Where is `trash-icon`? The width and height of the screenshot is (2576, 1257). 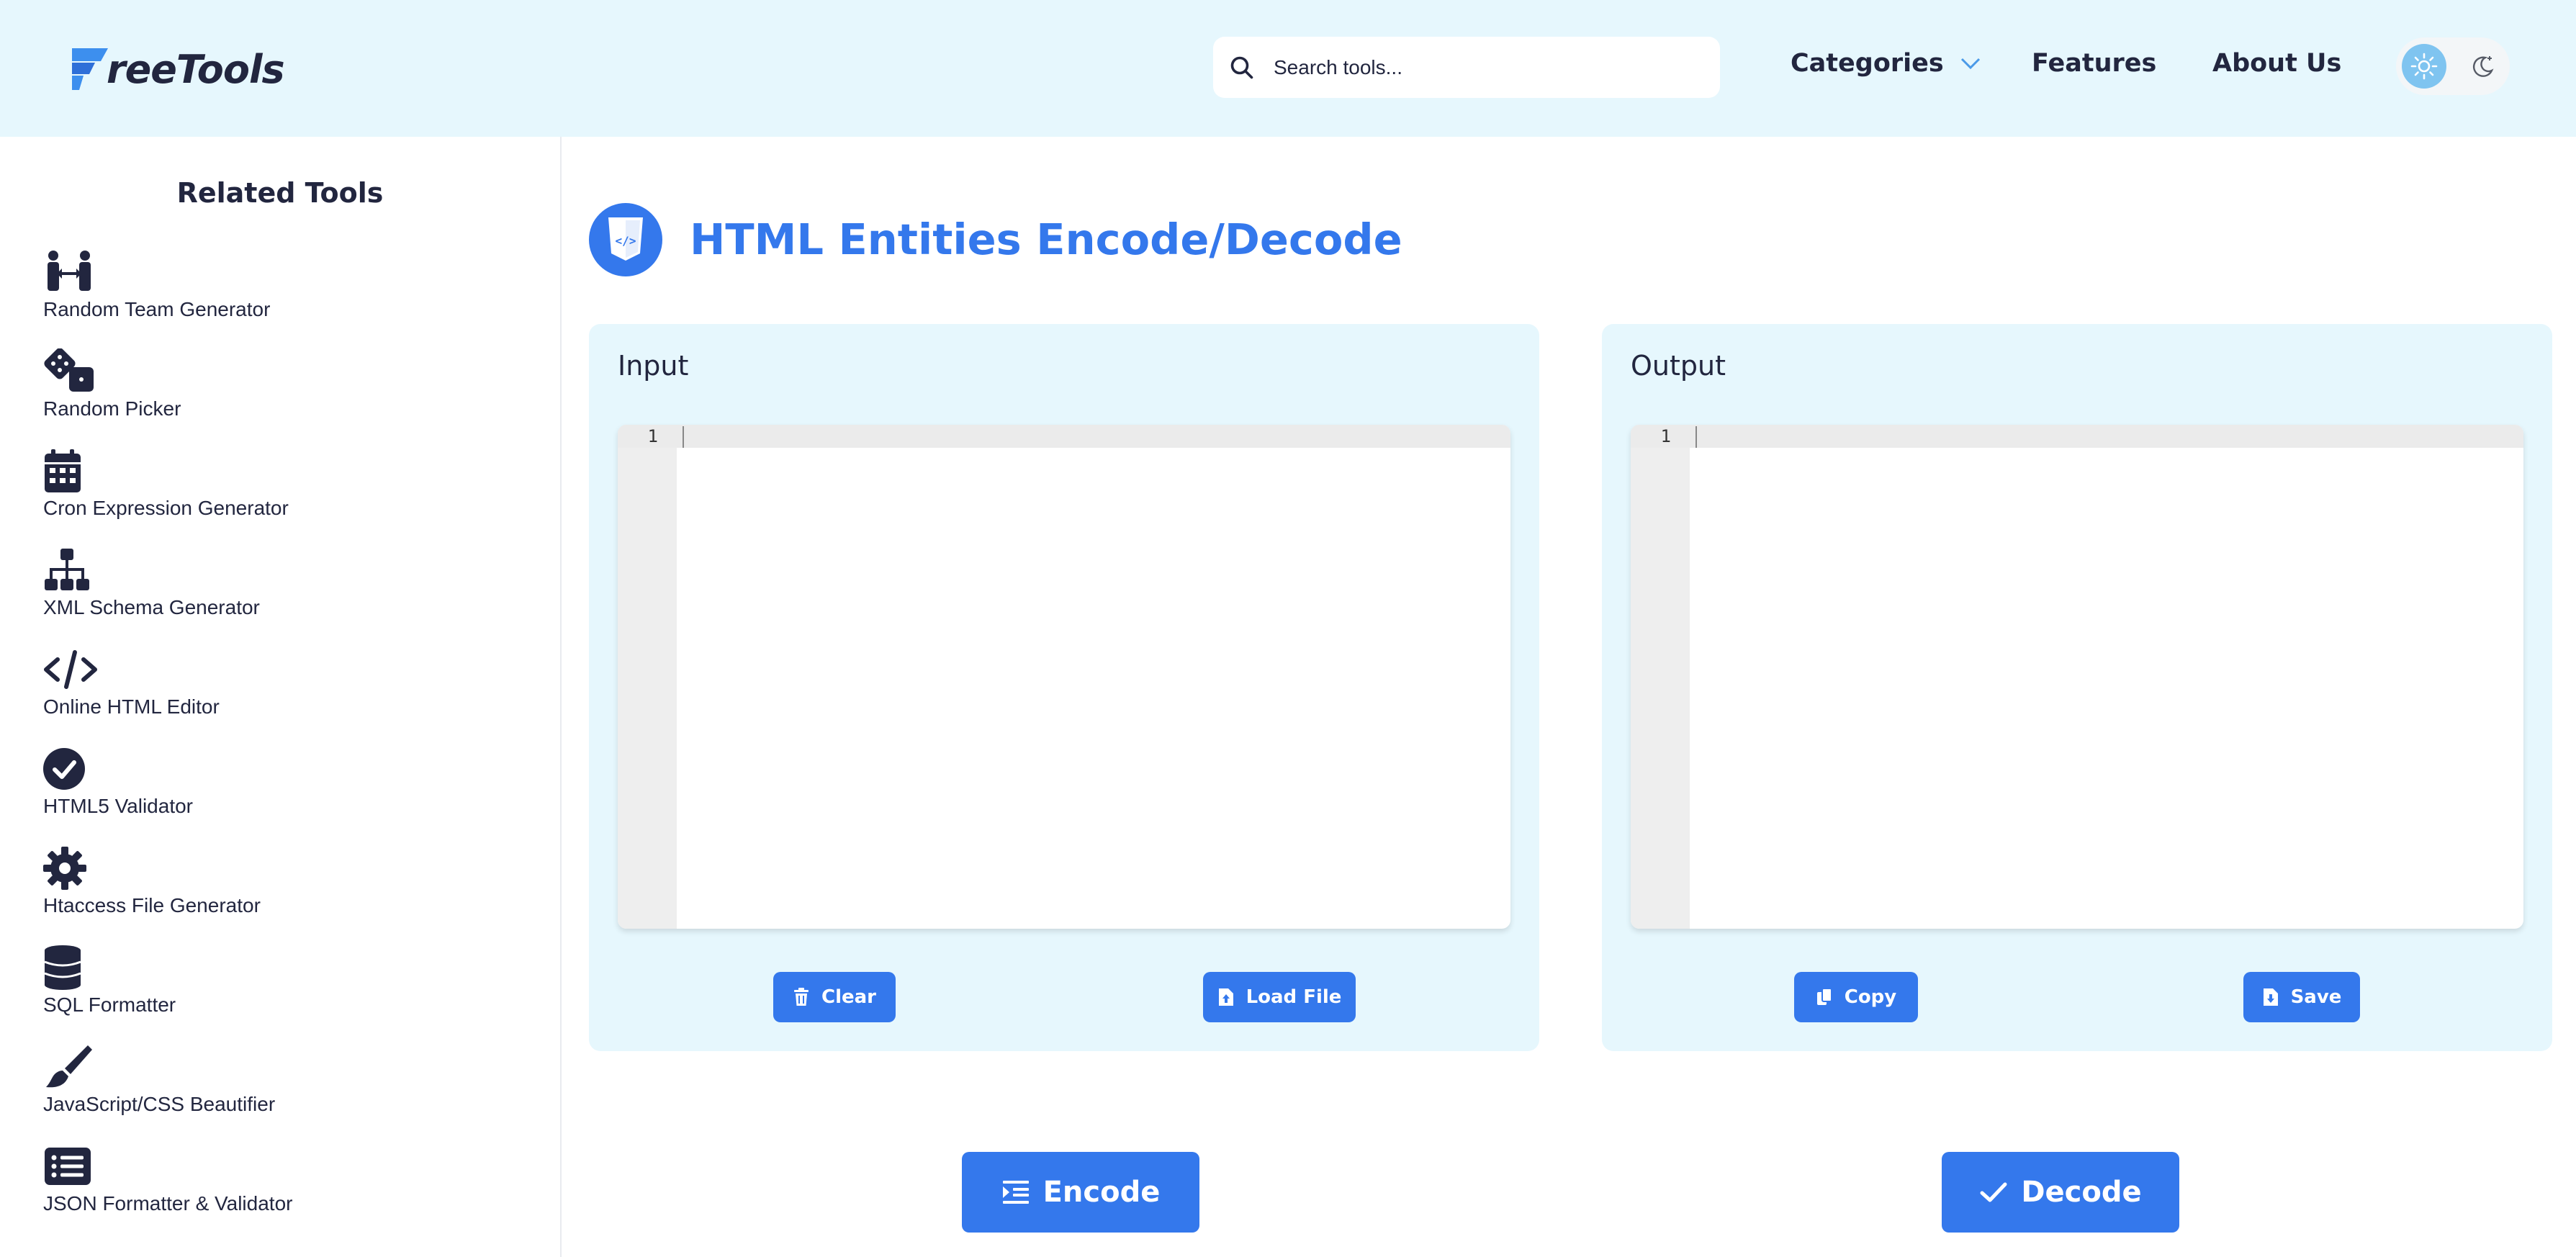 trash-icon is located at coordinates (801, 997).